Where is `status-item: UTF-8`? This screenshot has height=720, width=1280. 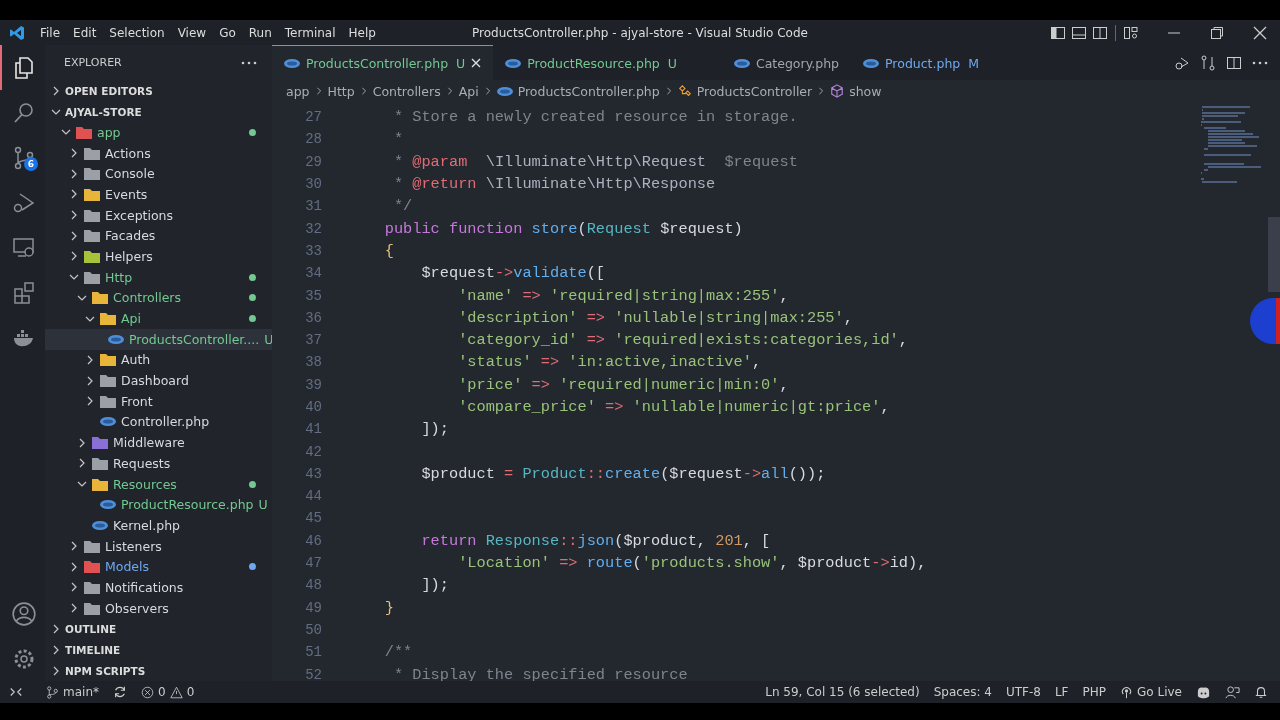
status-item: UTF-8 is located at coordinates (1023, 692).